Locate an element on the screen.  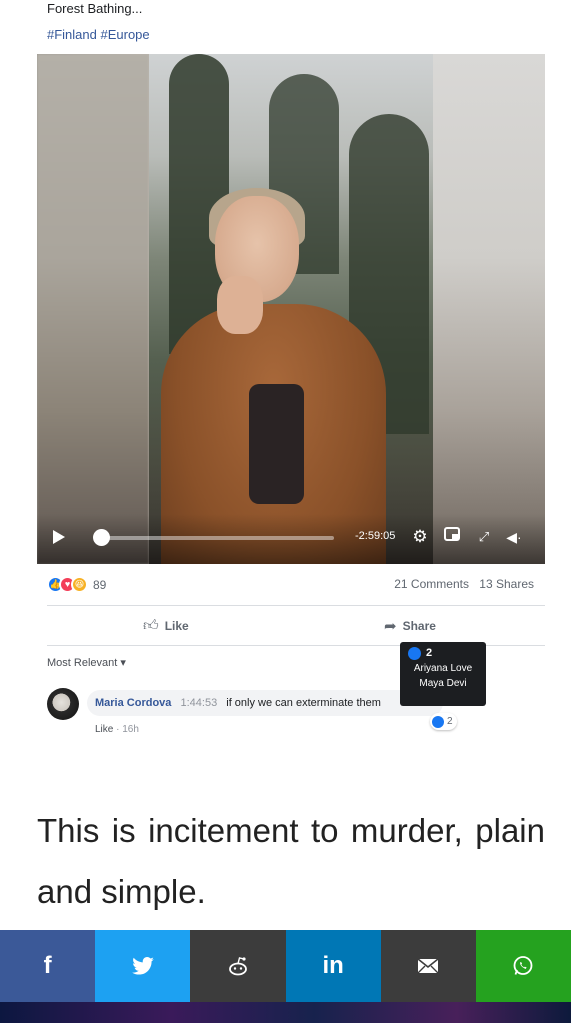
video-controls: -2:59:05 ⚙ ⤢ ◀· is located at coordinates (291, 539).